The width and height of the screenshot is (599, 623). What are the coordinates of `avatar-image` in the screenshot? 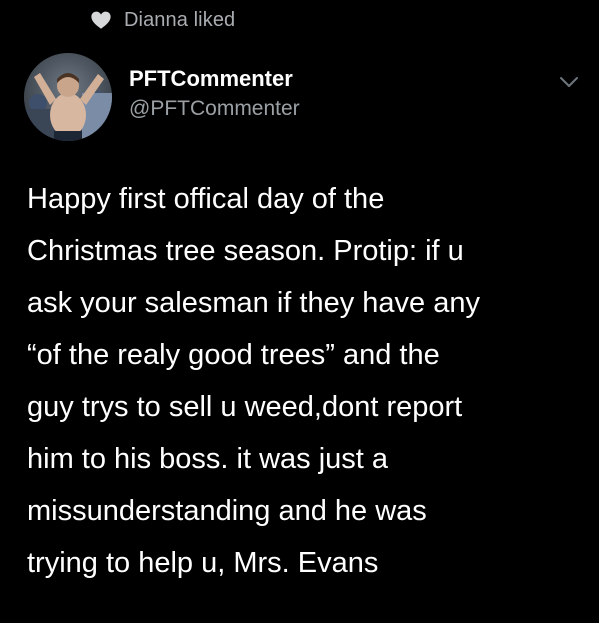 It's located at (68, 97).